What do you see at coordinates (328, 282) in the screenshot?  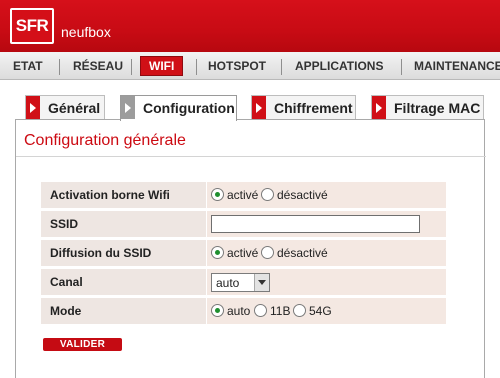 I see `canal-value-cell: auto` at bounding box center [328, 282].